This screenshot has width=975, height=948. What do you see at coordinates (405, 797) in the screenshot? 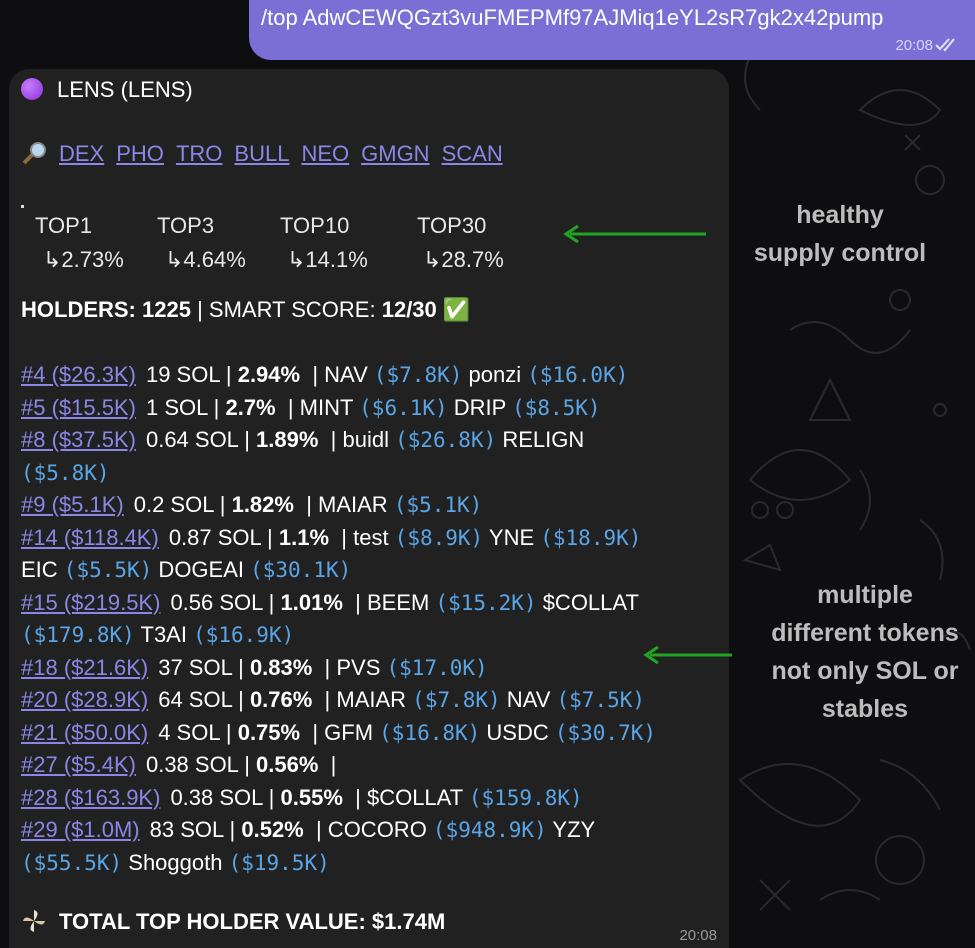
I see `holder-text: | $COLLAT` at bounding box center [405, 797].